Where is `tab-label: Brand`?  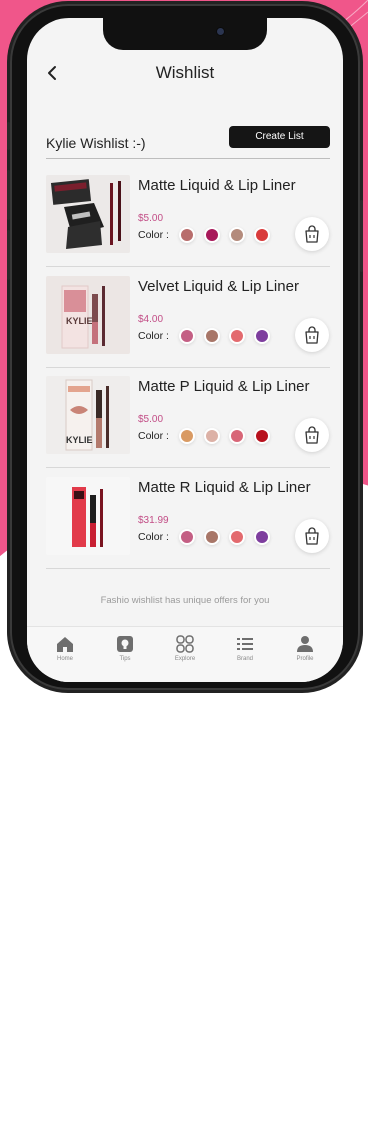 tab-label: Brand is located at coordinates (244, 659).